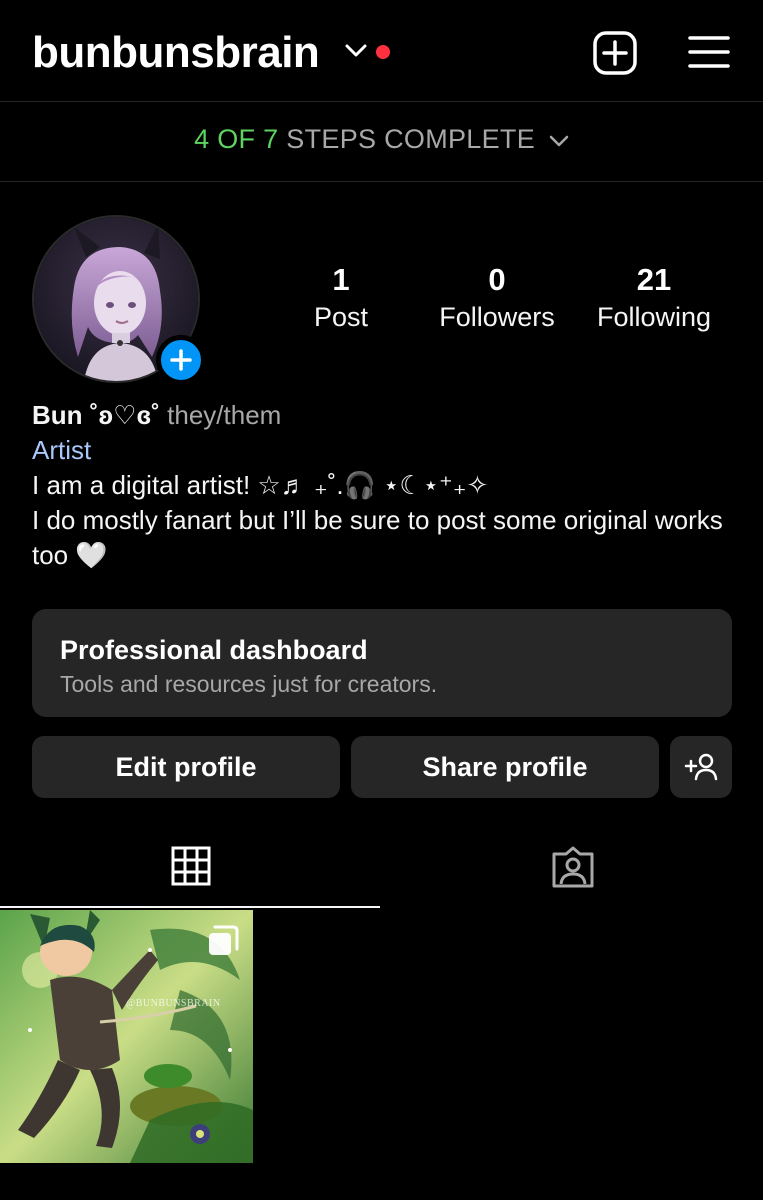 This screenshot has height=1200, width=763. Describe the element at coordinates (505, 767) in the screenshot. I see `share-profile-button: Share profile` at that location.